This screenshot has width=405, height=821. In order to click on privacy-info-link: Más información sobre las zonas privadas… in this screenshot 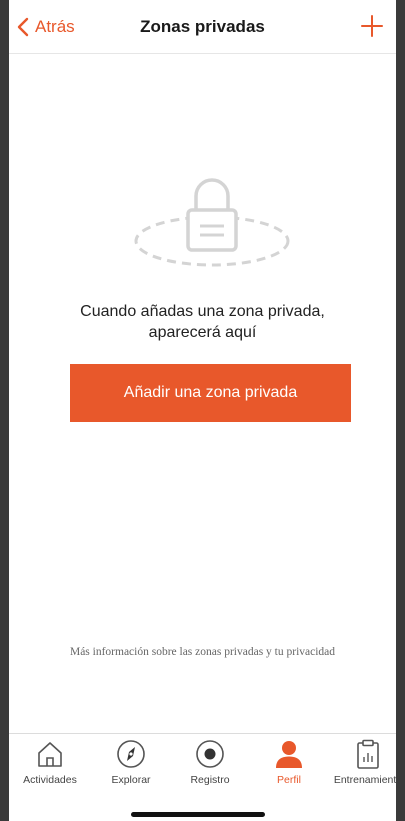, I will do `click(202, 652)`.